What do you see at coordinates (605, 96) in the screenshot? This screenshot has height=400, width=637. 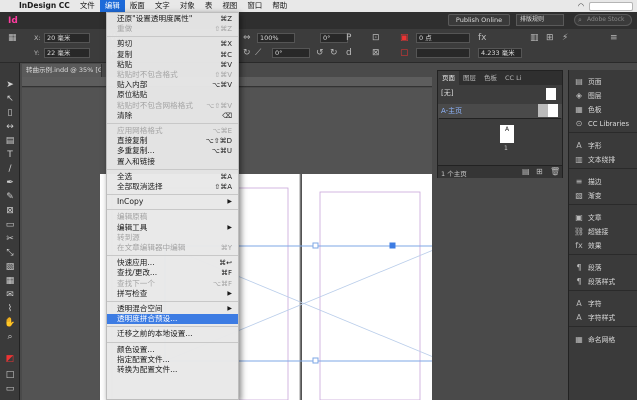 I see `dock-item-layers: ◈ 图层` at bounding box center [605, 96].